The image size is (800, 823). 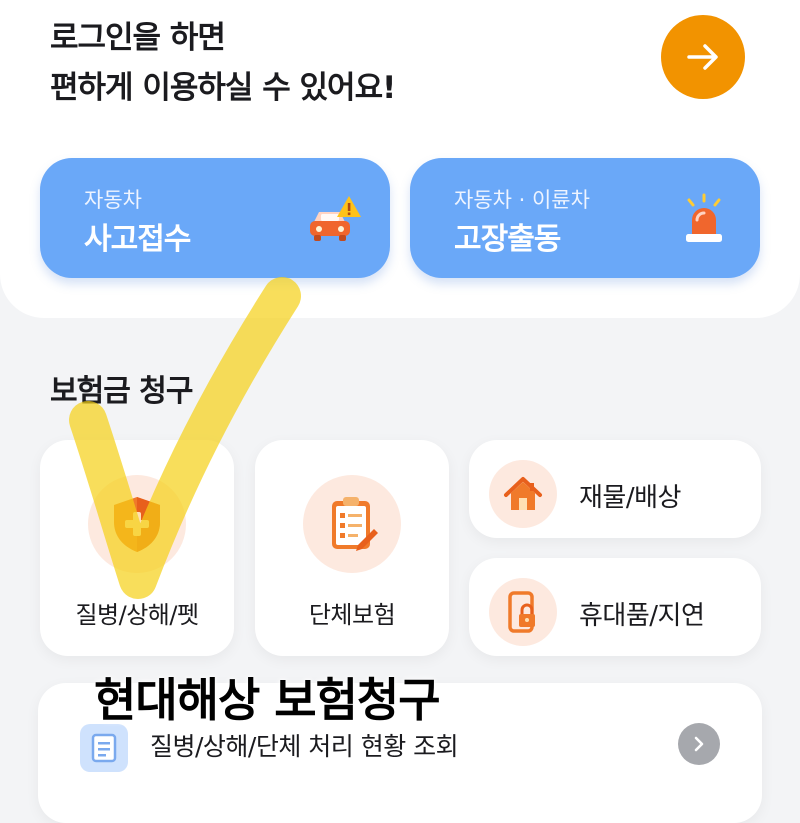 I want to click on siren-icon, so click(x=704, y=217).